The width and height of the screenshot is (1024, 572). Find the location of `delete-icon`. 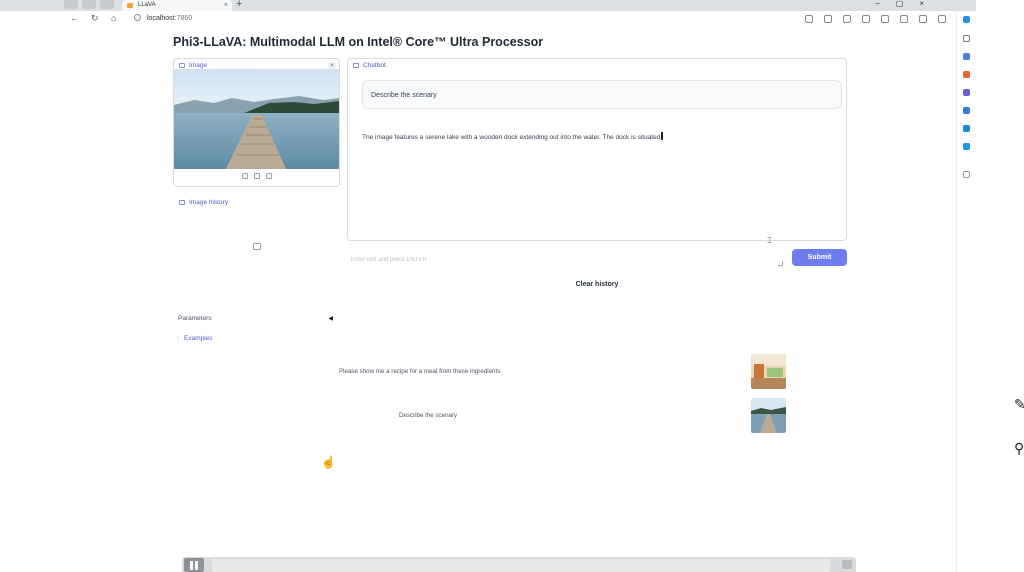

delete-icon is located at coordinates (256, 176).